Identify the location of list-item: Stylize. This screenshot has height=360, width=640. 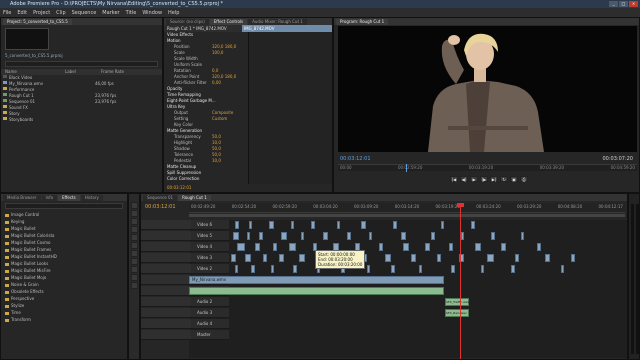
(64, 305).